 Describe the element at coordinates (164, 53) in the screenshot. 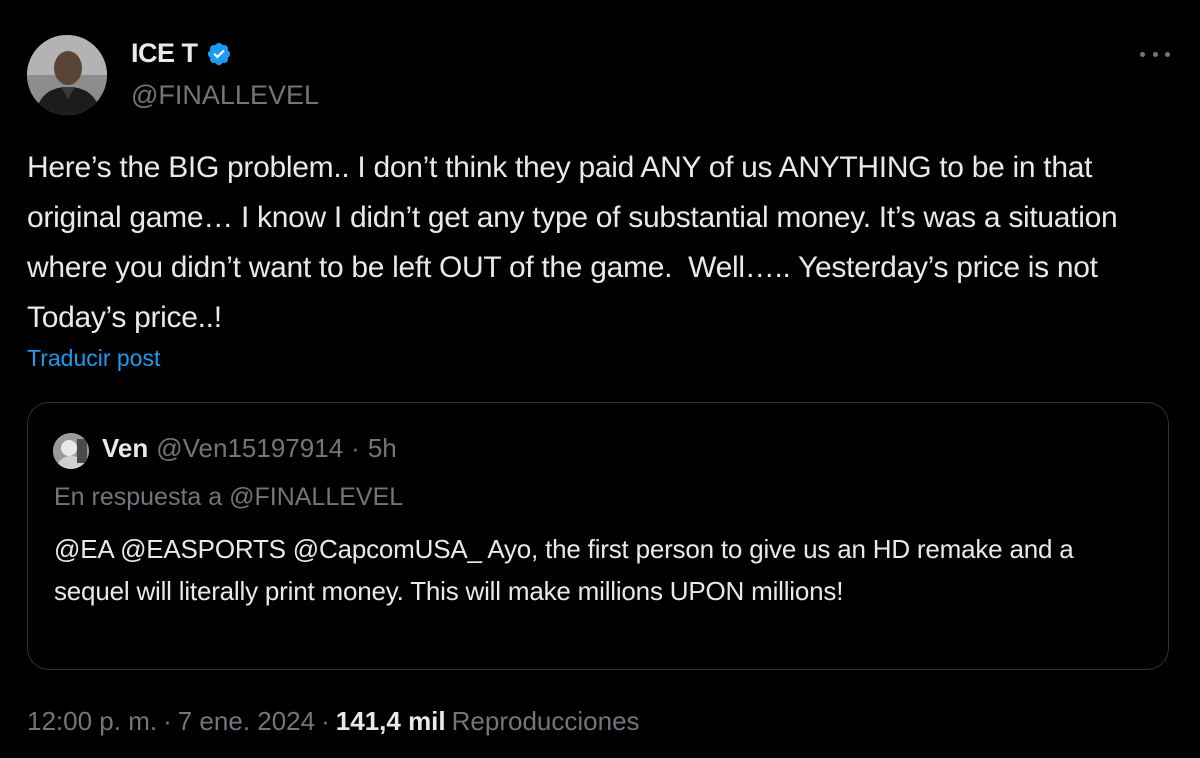

I see `author-display-name: ICE T` at that location.